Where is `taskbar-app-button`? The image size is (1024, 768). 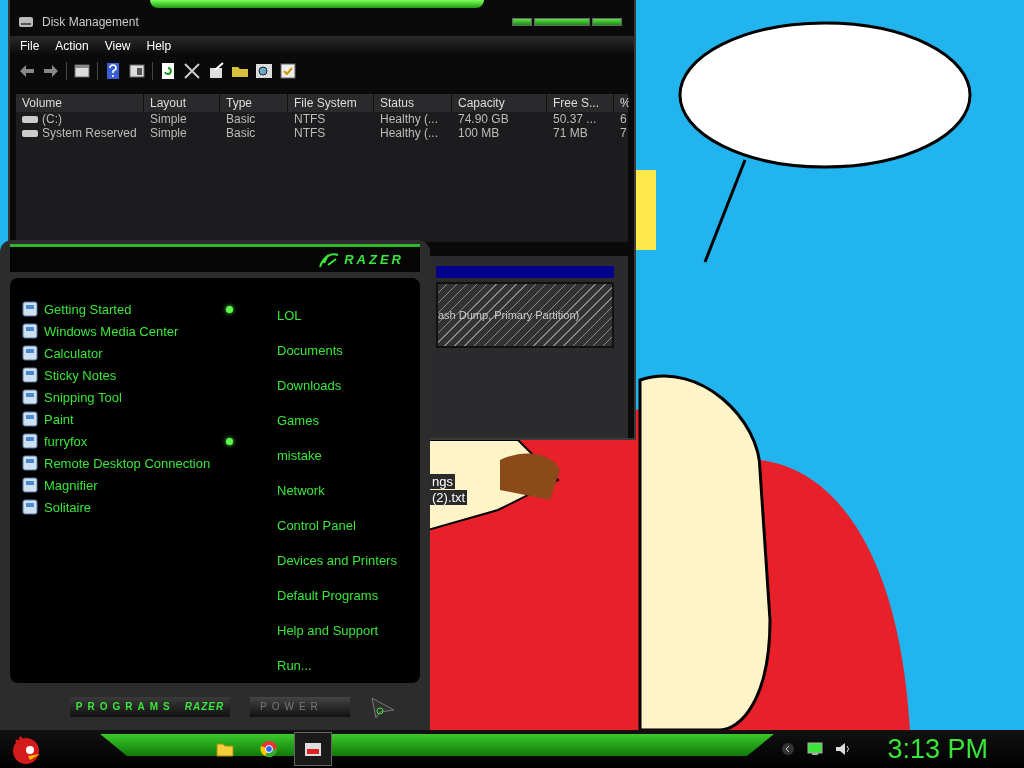 taskbar-app-button is located at coordinates (313, 749).